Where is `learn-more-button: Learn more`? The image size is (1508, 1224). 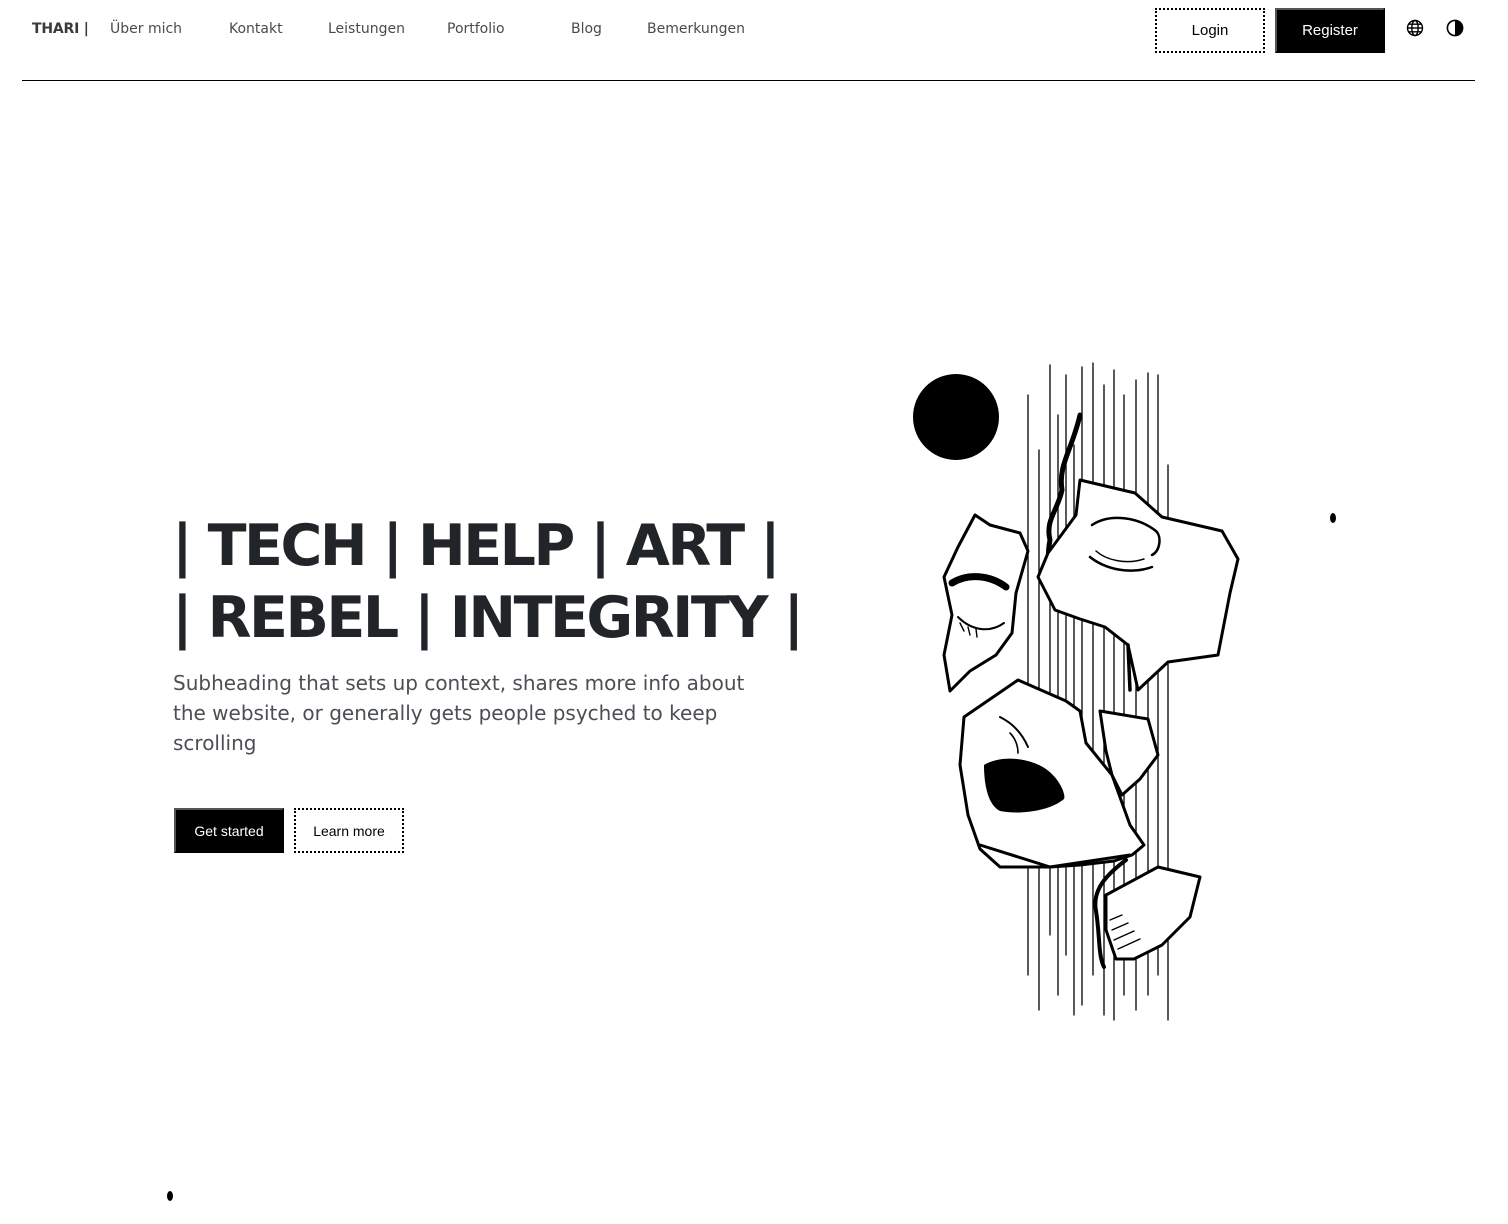 learn-more-button: Learn more is located at coordinates (349, 830).